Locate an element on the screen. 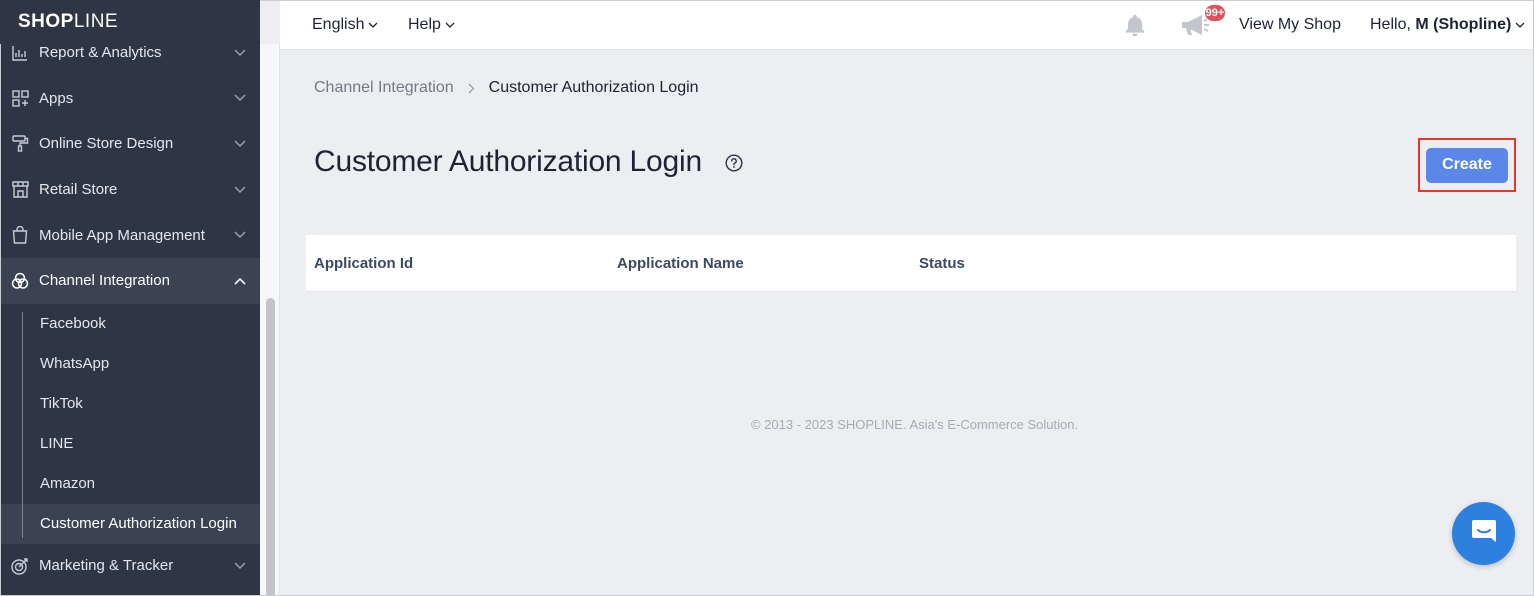  sidebar-item-label: Marketing & Tracker is located at coordinates (106, 566).